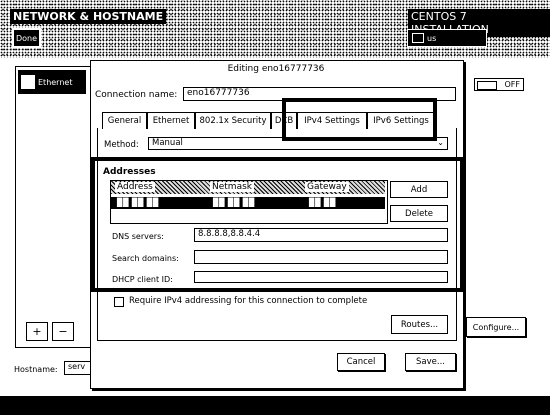 Image resolution: width=550 pixels, height=415 pixels. What do you see at coordinates (37, 331) in the screenshot?
I see `add-device-button: +` at bounding box center [37, 331].